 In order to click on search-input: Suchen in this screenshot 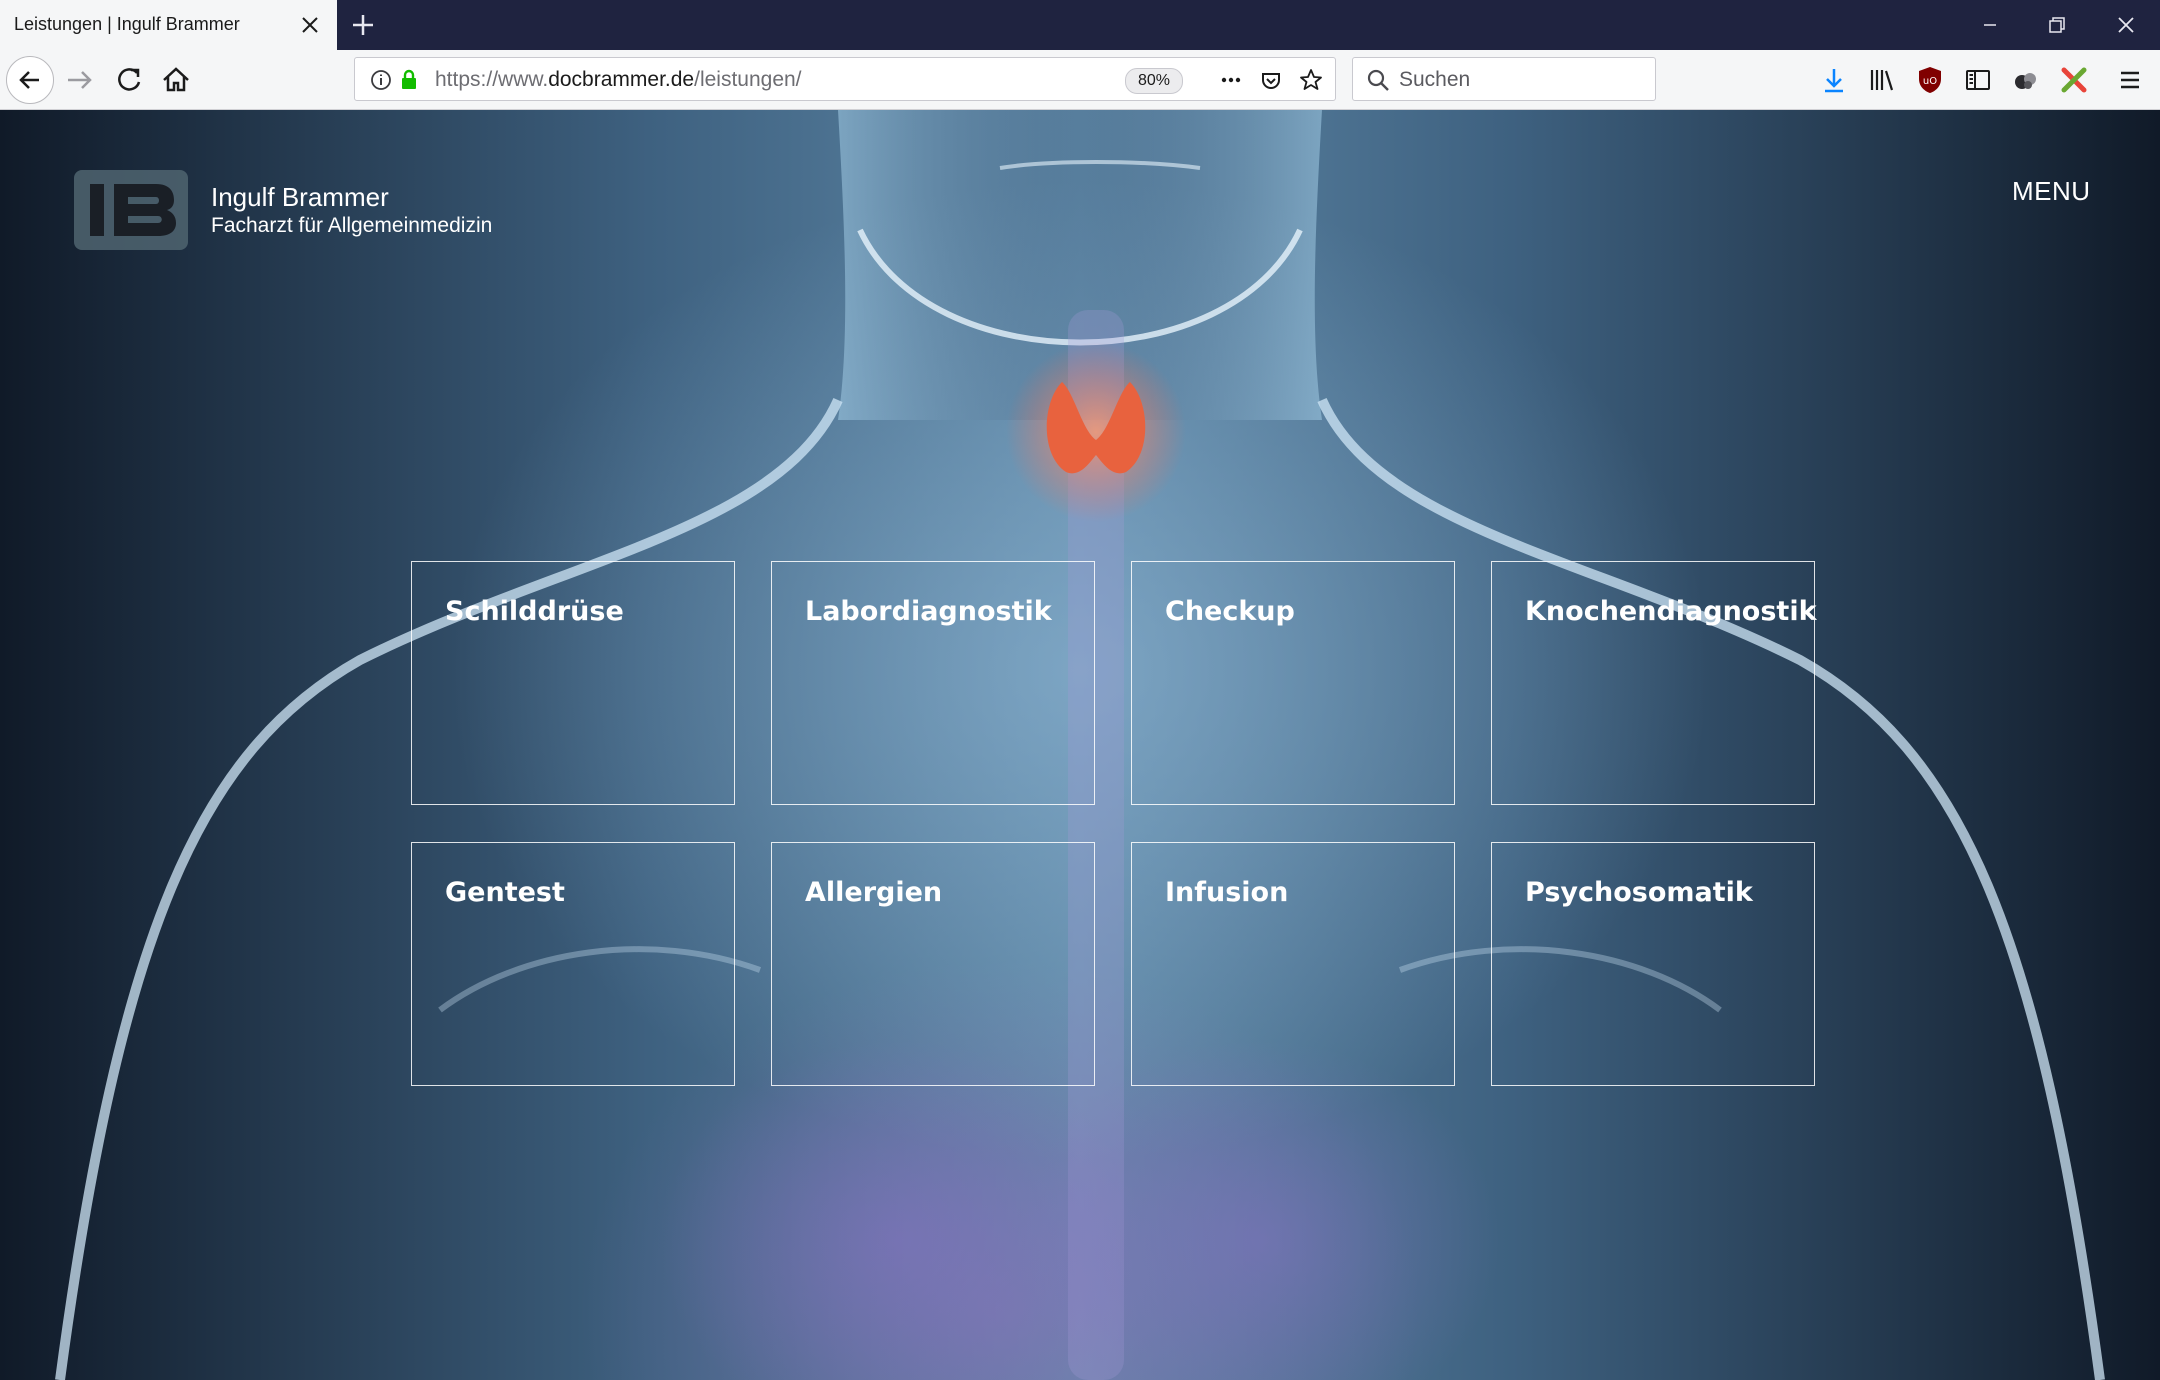, I will do `click(1434, 80)`.